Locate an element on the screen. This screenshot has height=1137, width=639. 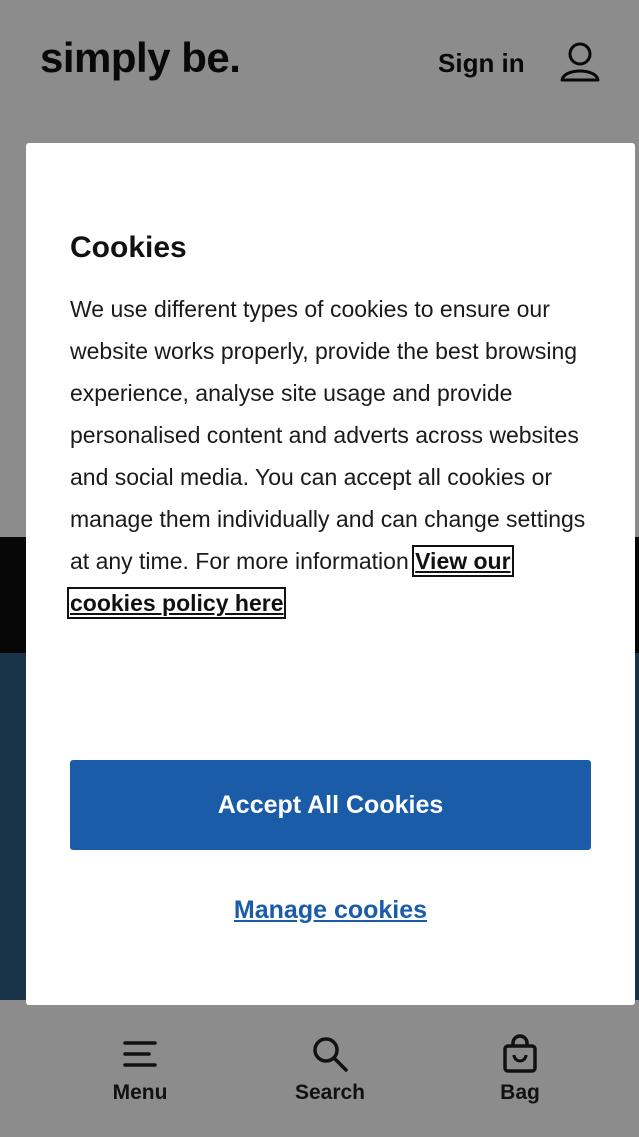
nav-search: Search is located at coordinates (330, 1069).